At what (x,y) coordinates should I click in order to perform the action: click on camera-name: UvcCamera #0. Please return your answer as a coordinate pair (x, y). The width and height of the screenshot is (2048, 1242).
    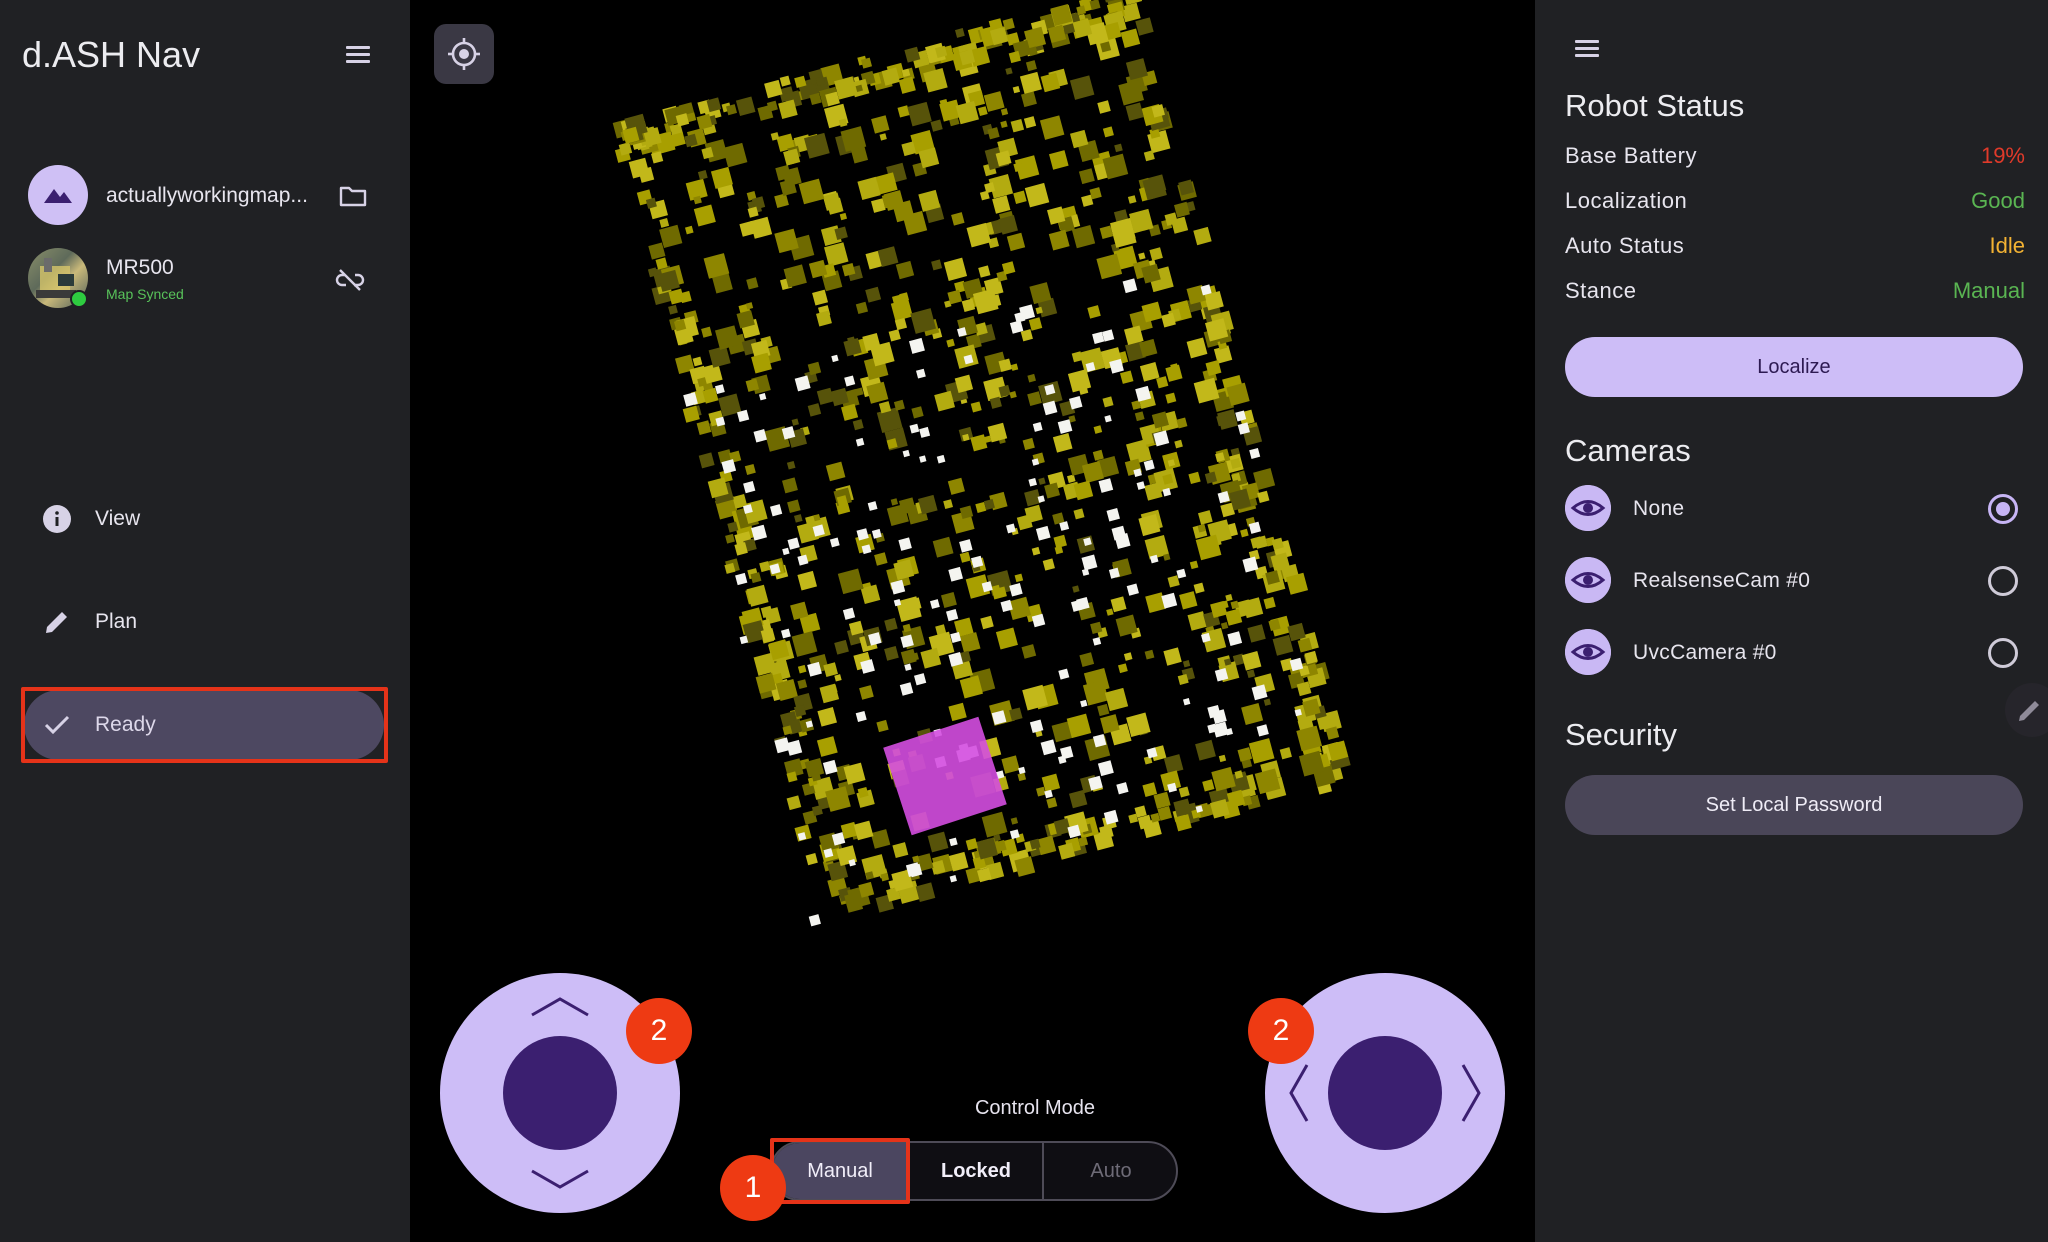
    Looking at the image, I should click on (1705, 652).